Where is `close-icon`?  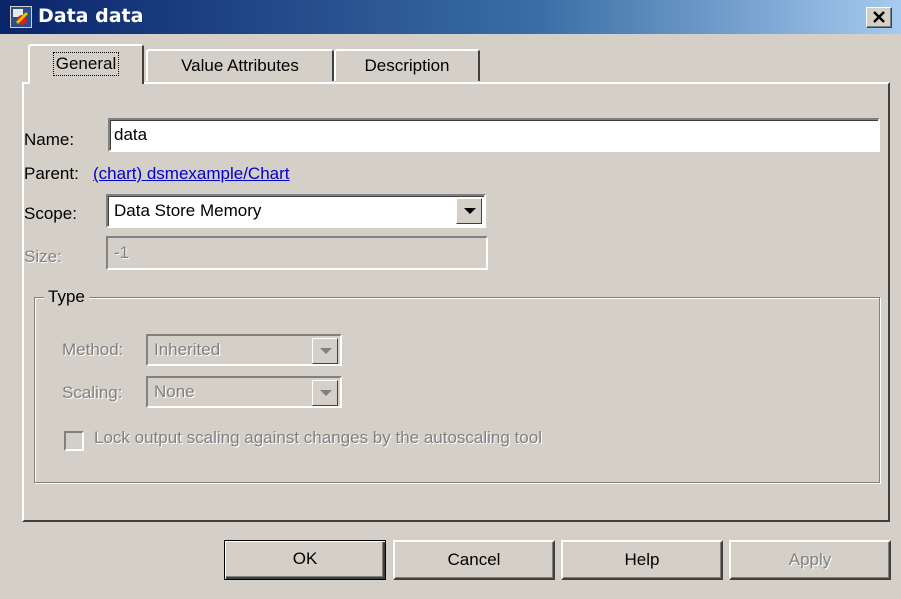
close-icon is located at coordinates (879, 17).